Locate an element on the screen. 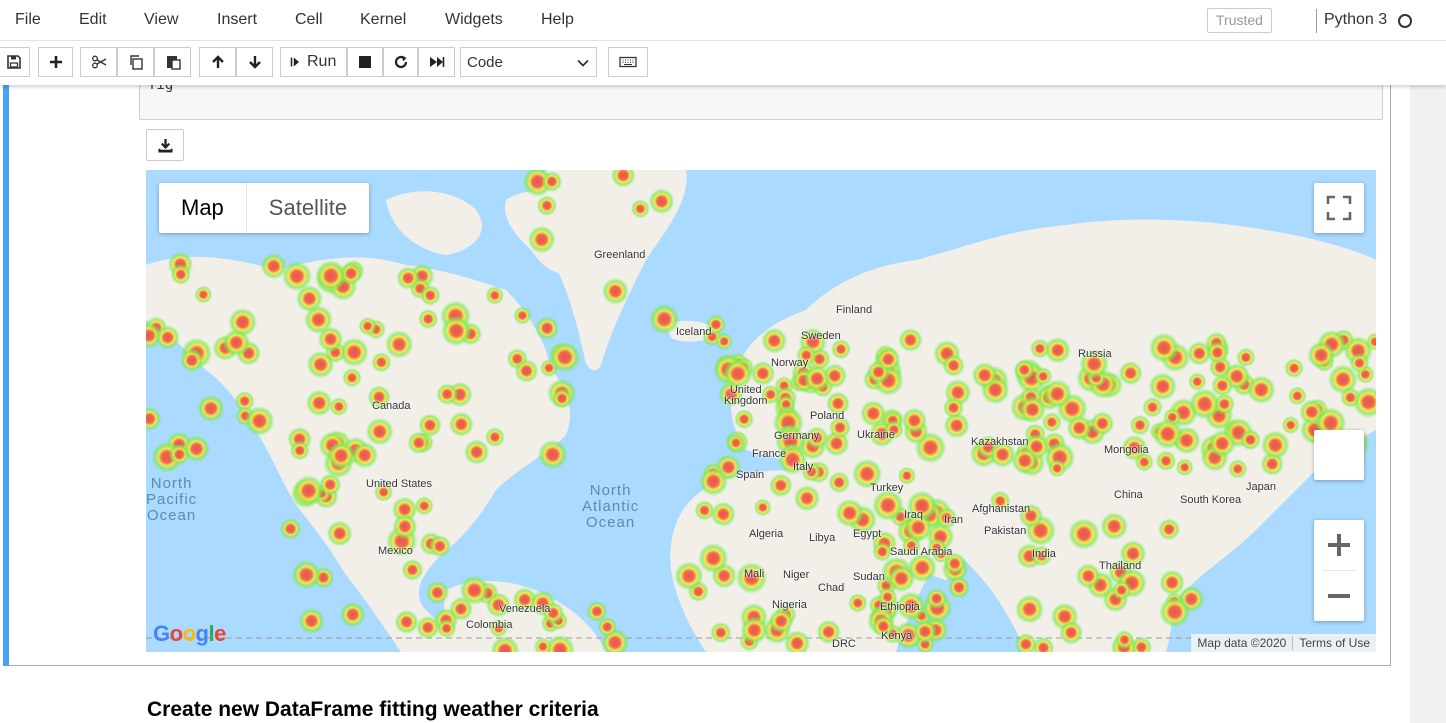 The height and width of the screenshot is (723, 1446). map-data-attribution: Map data ©2020 is located at coordinates (1242, 643).